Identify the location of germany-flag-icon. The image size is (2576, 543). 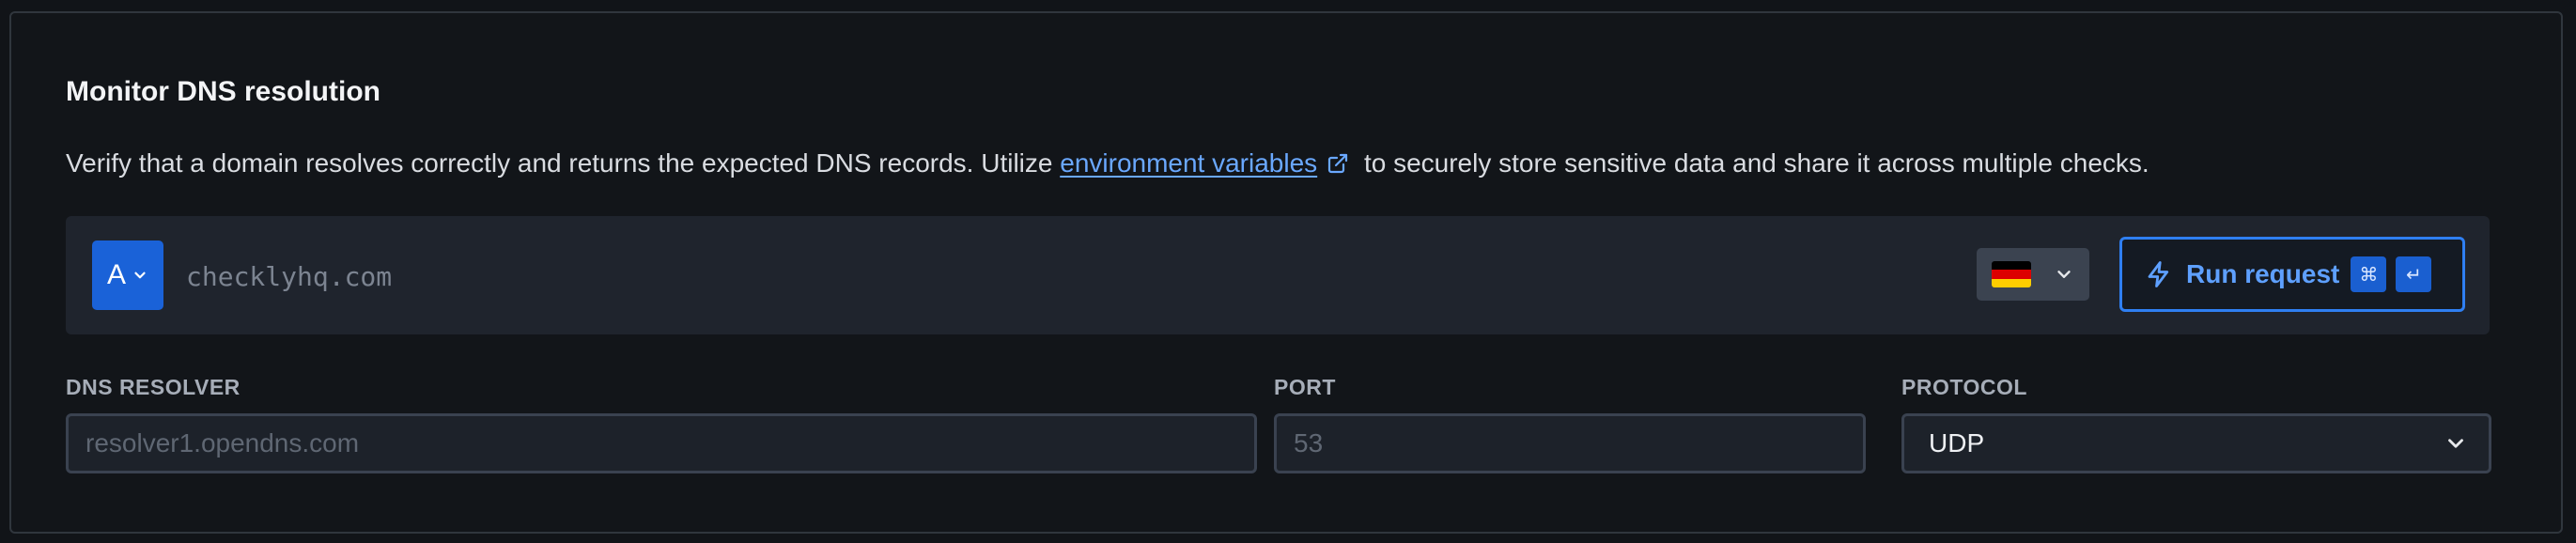
(2012, 274).